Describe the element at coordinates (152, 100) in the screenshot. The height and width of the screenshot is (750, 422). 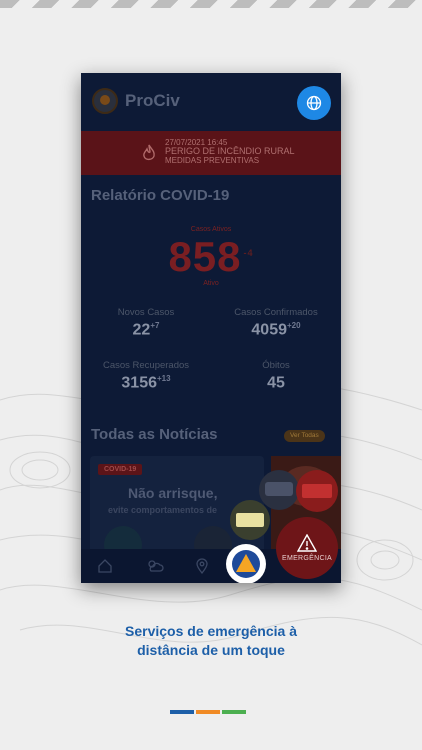
I see `app-title: ProCiv` at that location.